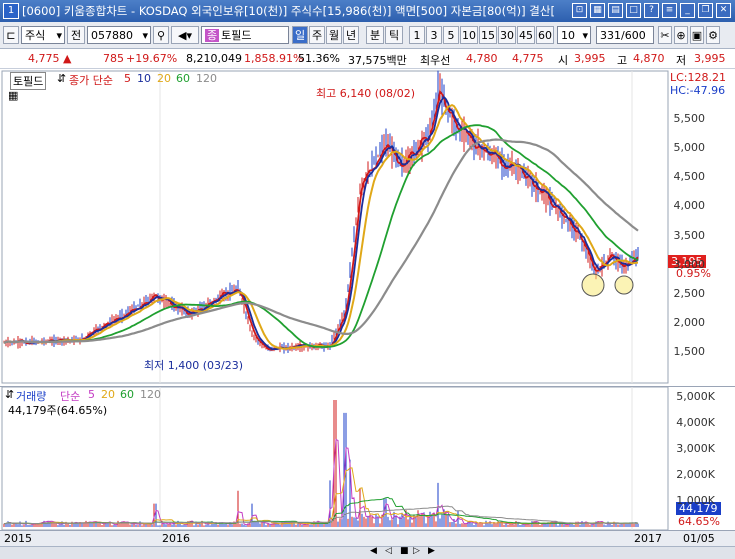 This screenshot has height=559, width=735. I want to click on stock-name-field: 종 토필드, so click(245, 35).